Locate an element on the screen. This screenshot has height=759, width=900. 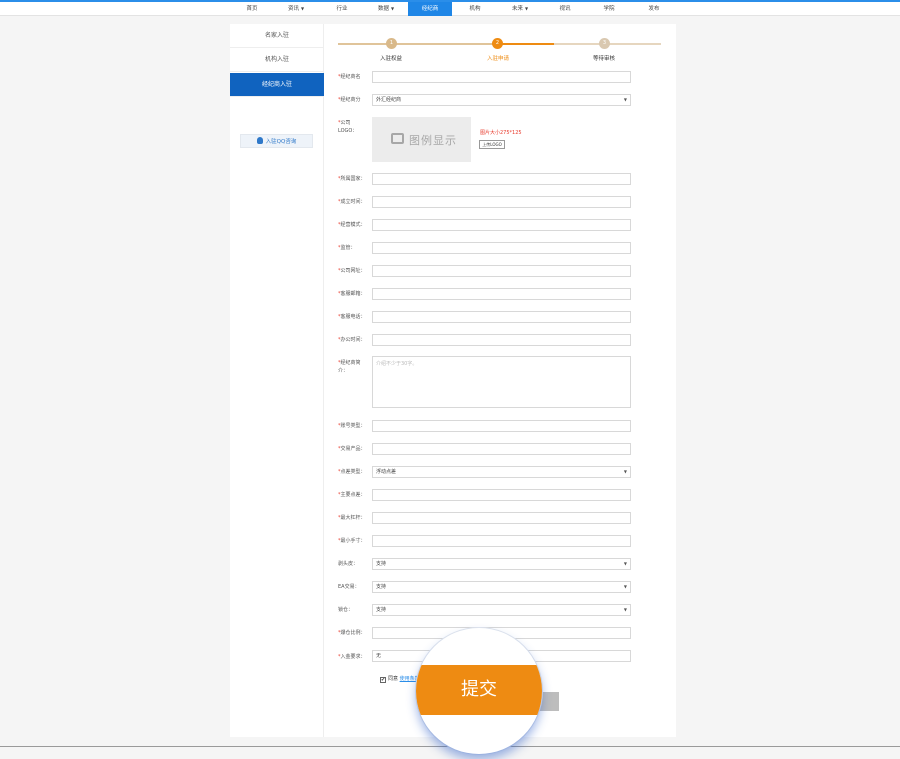
regulation-label: *监管： is located at coordinates (347, 248).